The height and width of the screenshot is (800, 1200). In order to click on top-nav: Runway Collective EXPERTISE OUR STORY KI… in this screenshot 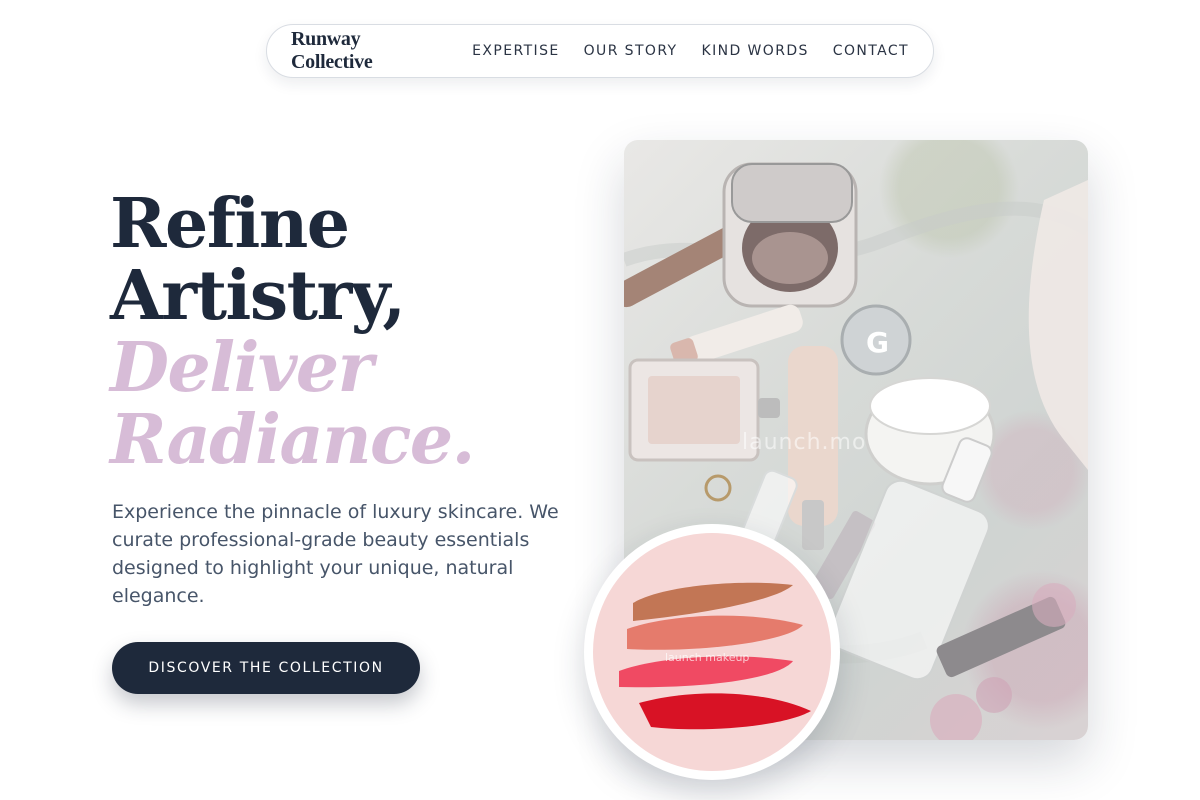, I will do `click(600, 51)`.